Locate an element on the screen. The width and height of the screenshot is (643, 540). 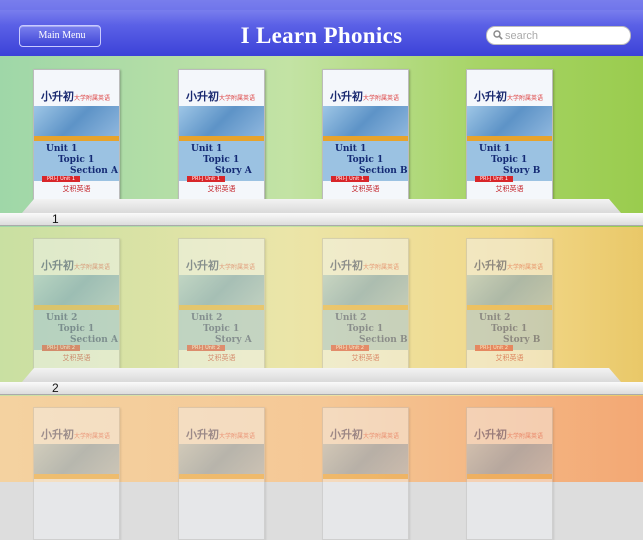
shelf-number: 1 is located at coordinates (55, 219).